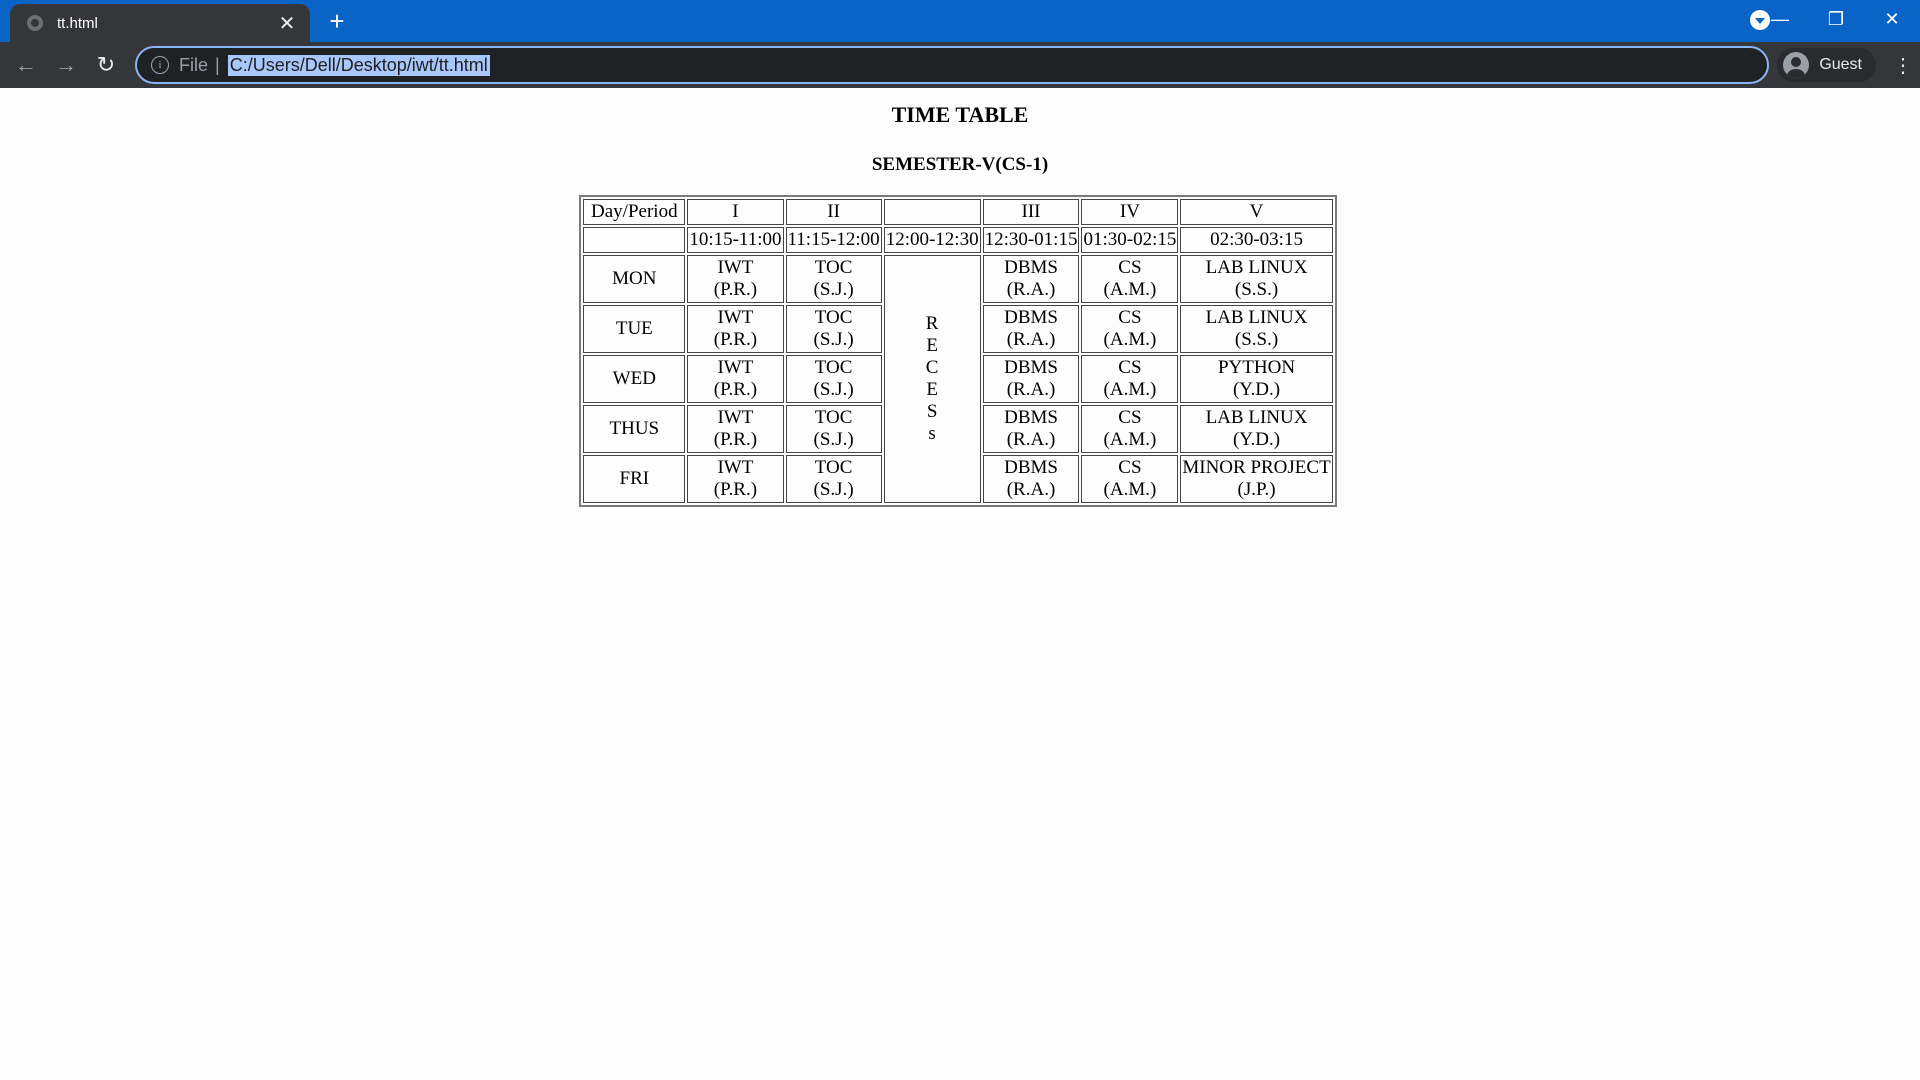 Image resolution: width=1920 pixels, height=1080 pixels. What do you see at coordinates (337, 21) in the screenshot?
I see `new-tab-button: +` at bounding box center [337, 21].